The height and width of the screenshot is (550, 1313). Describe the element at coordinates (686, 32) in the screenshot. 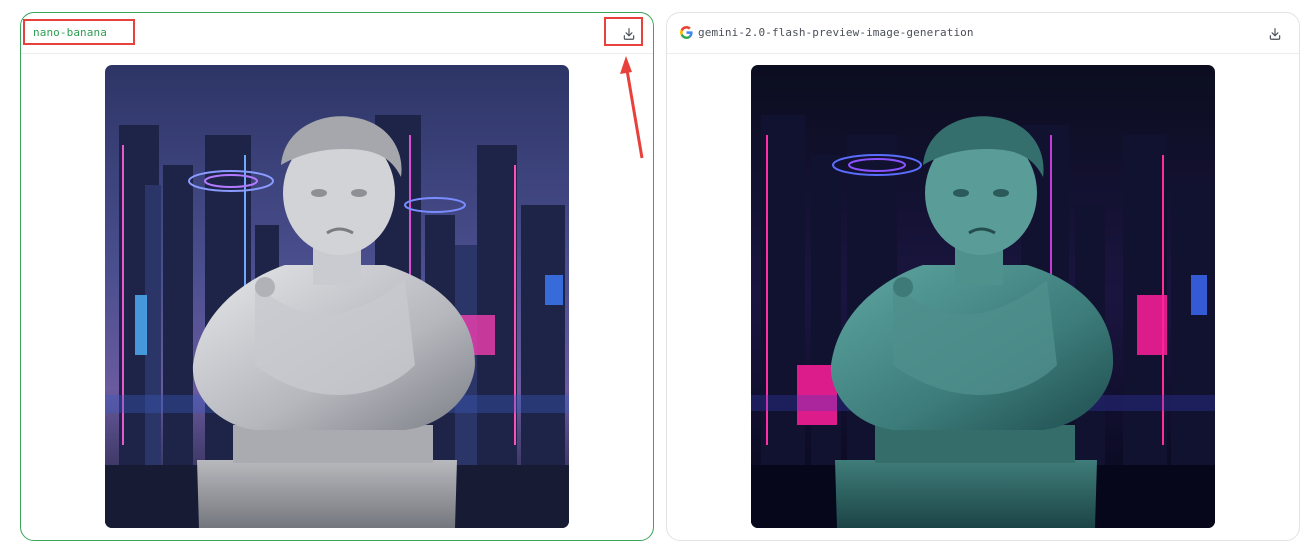

I see `google-g-icon` at that location.